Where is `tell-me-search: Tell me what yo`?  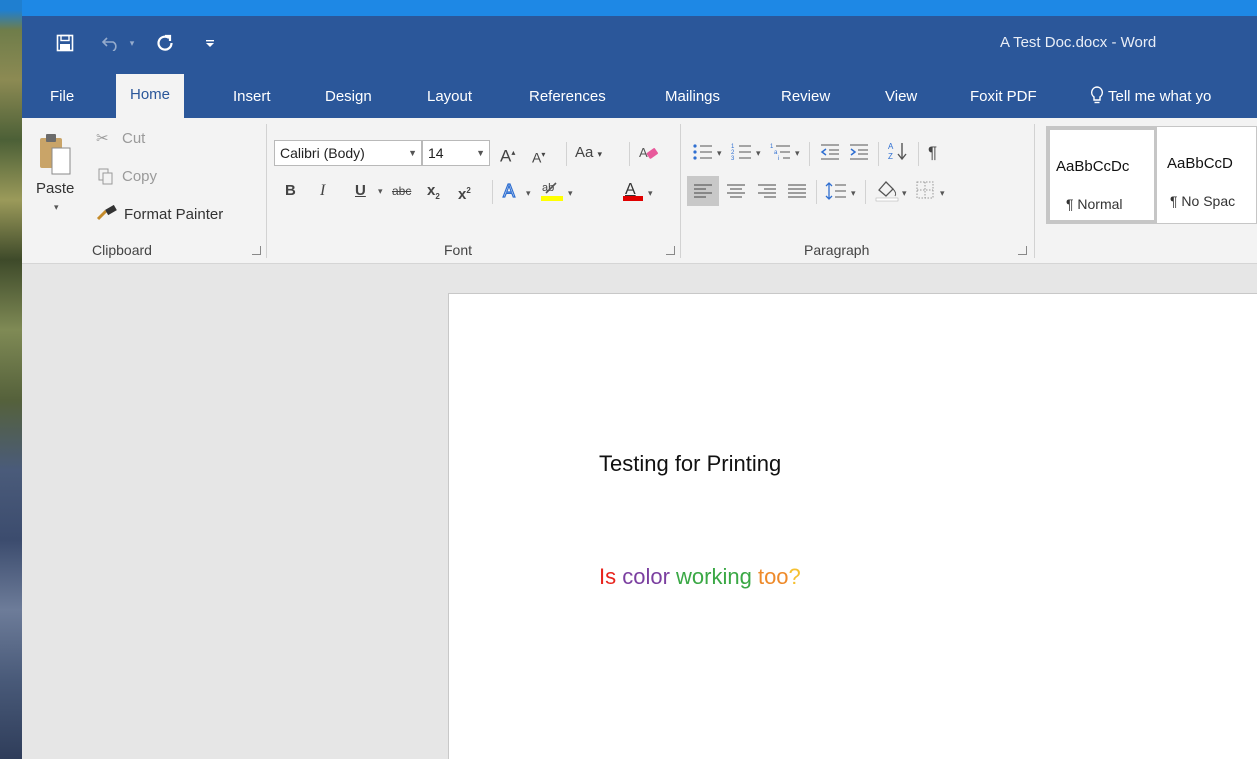 tell-me-search: Tell me what yo is located at coordinates (1150, 97).